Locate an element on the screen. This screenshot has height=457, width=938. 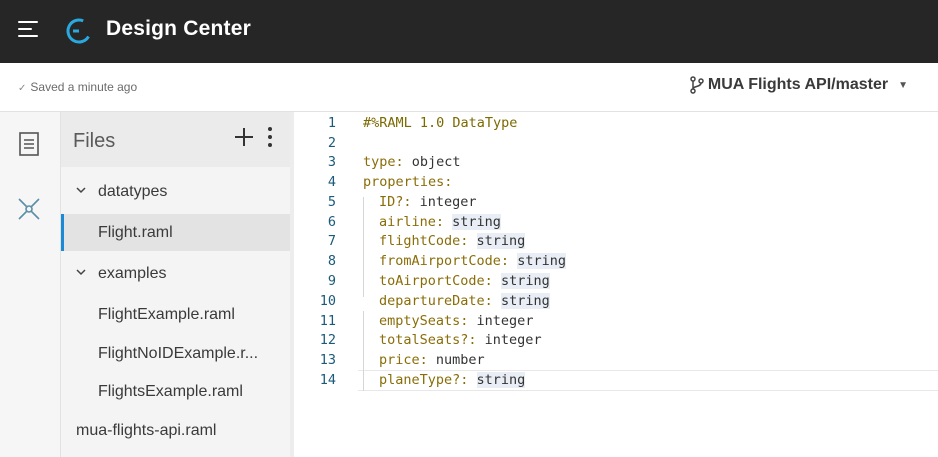
code-line: planeType?: string is located at coordinates (452, 380).